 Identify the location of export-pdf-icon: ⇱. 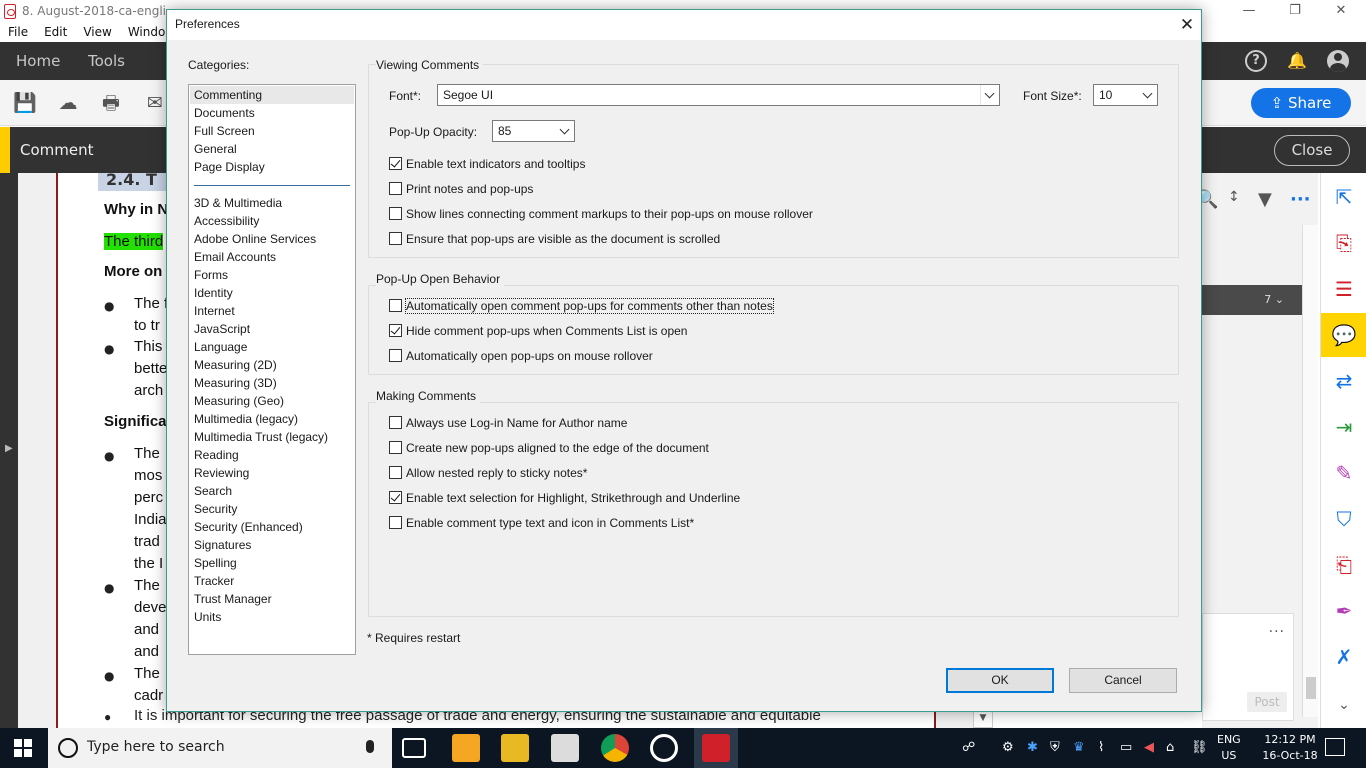
(1343, 197).